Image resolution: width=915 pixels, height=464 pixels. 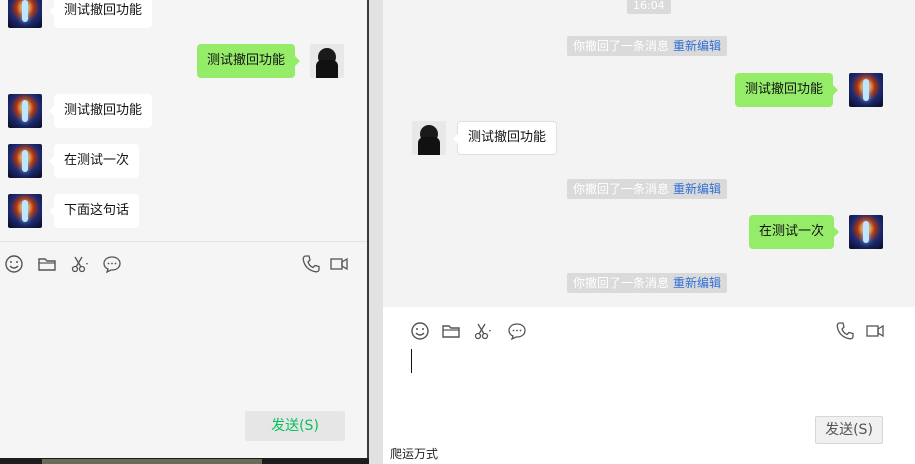 What do you see at coordinates (183, 241) in the screenshot?
I see `input-divider` at bounding box center [183, 241].